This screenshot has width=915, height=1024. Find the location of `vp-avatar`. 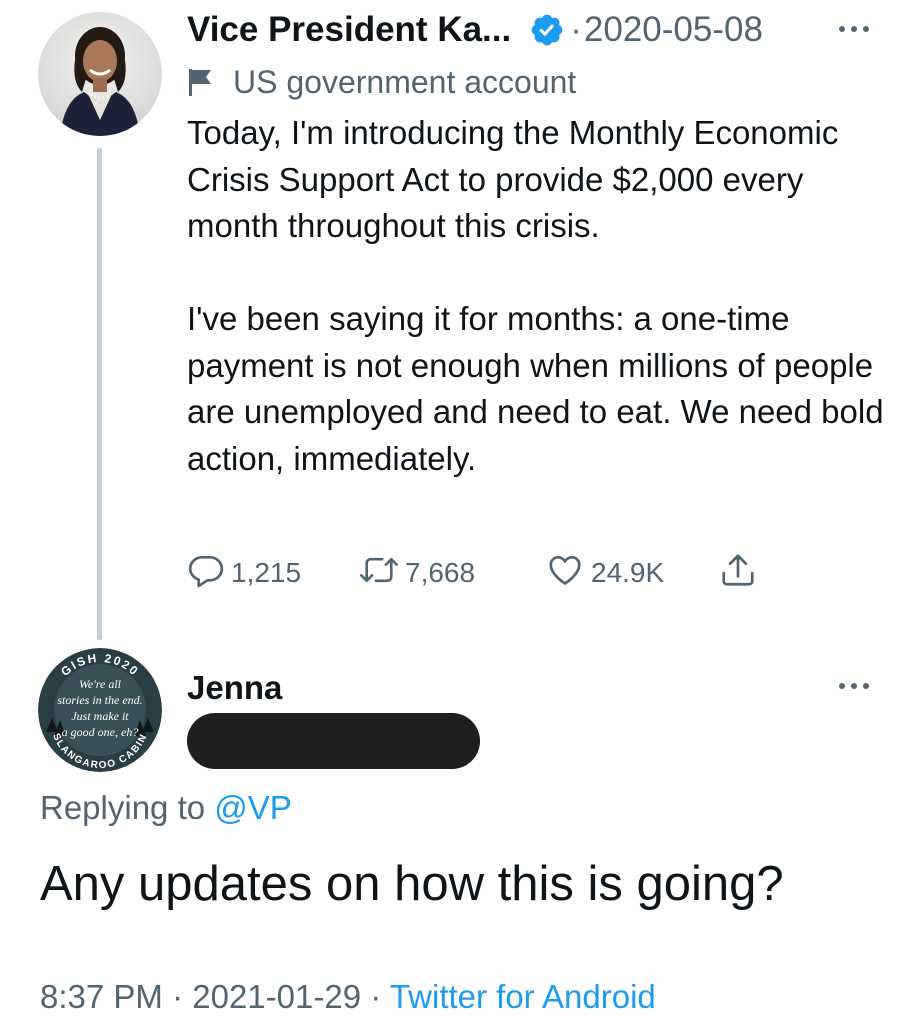

vp-avatar is located at coordinates (100, 74).